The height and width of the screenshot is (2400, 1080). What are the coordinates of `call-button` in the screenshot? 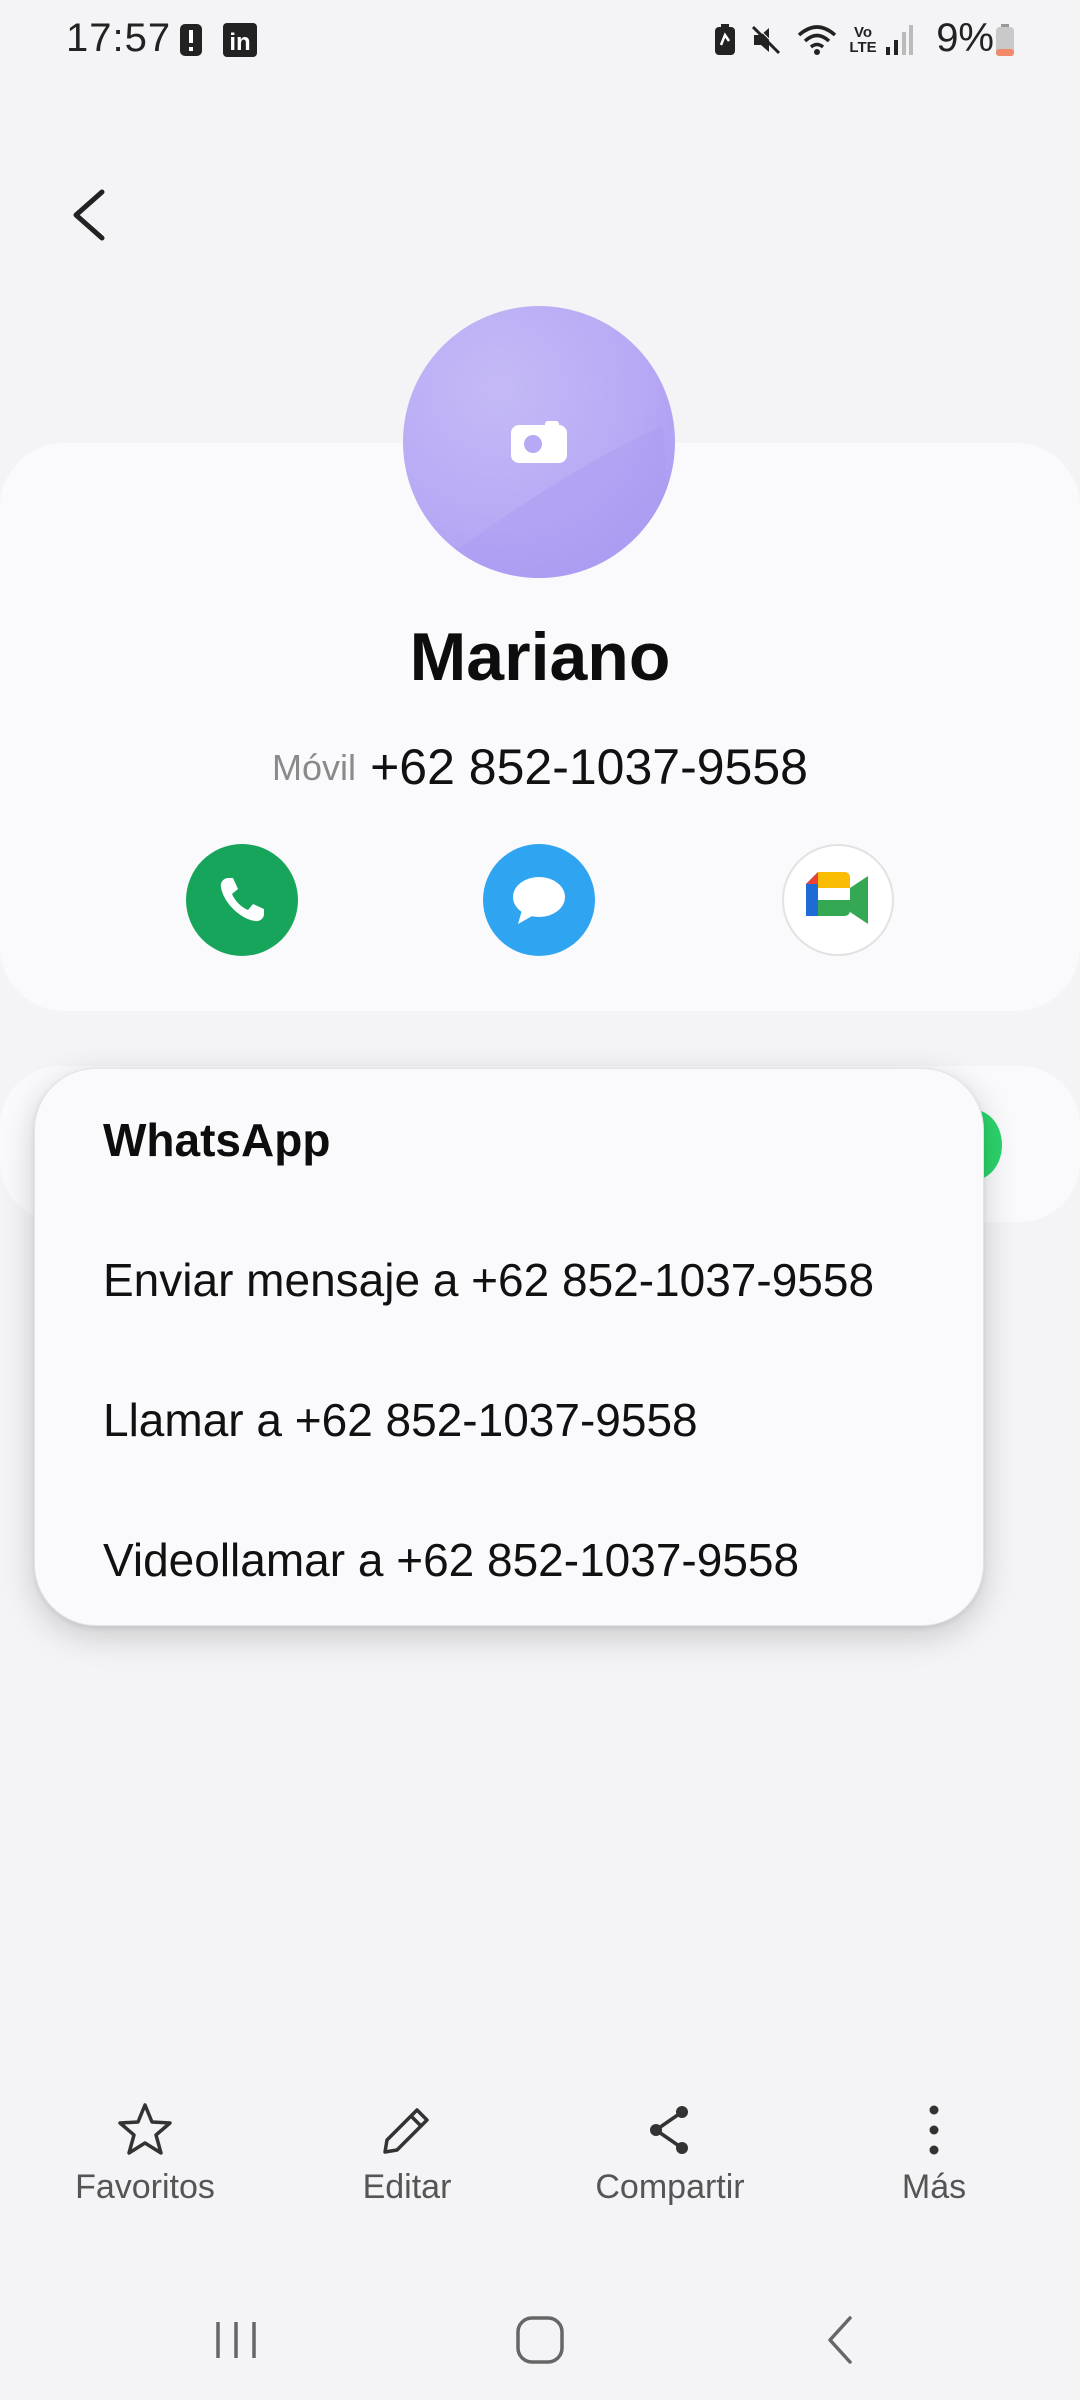 It's located at (242, 900).